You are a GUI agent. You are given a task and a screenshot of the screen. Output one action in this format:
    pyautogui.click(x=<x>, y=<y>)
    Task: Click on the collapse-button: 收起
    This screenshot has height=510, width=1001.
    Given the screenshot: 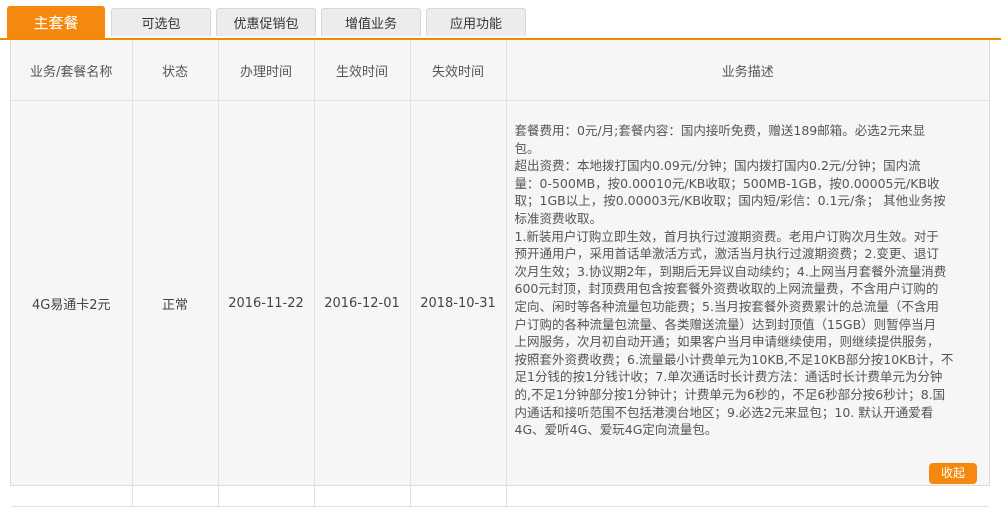 What is the action you would take?
    pyautogui.click(x=953, y=473)
    